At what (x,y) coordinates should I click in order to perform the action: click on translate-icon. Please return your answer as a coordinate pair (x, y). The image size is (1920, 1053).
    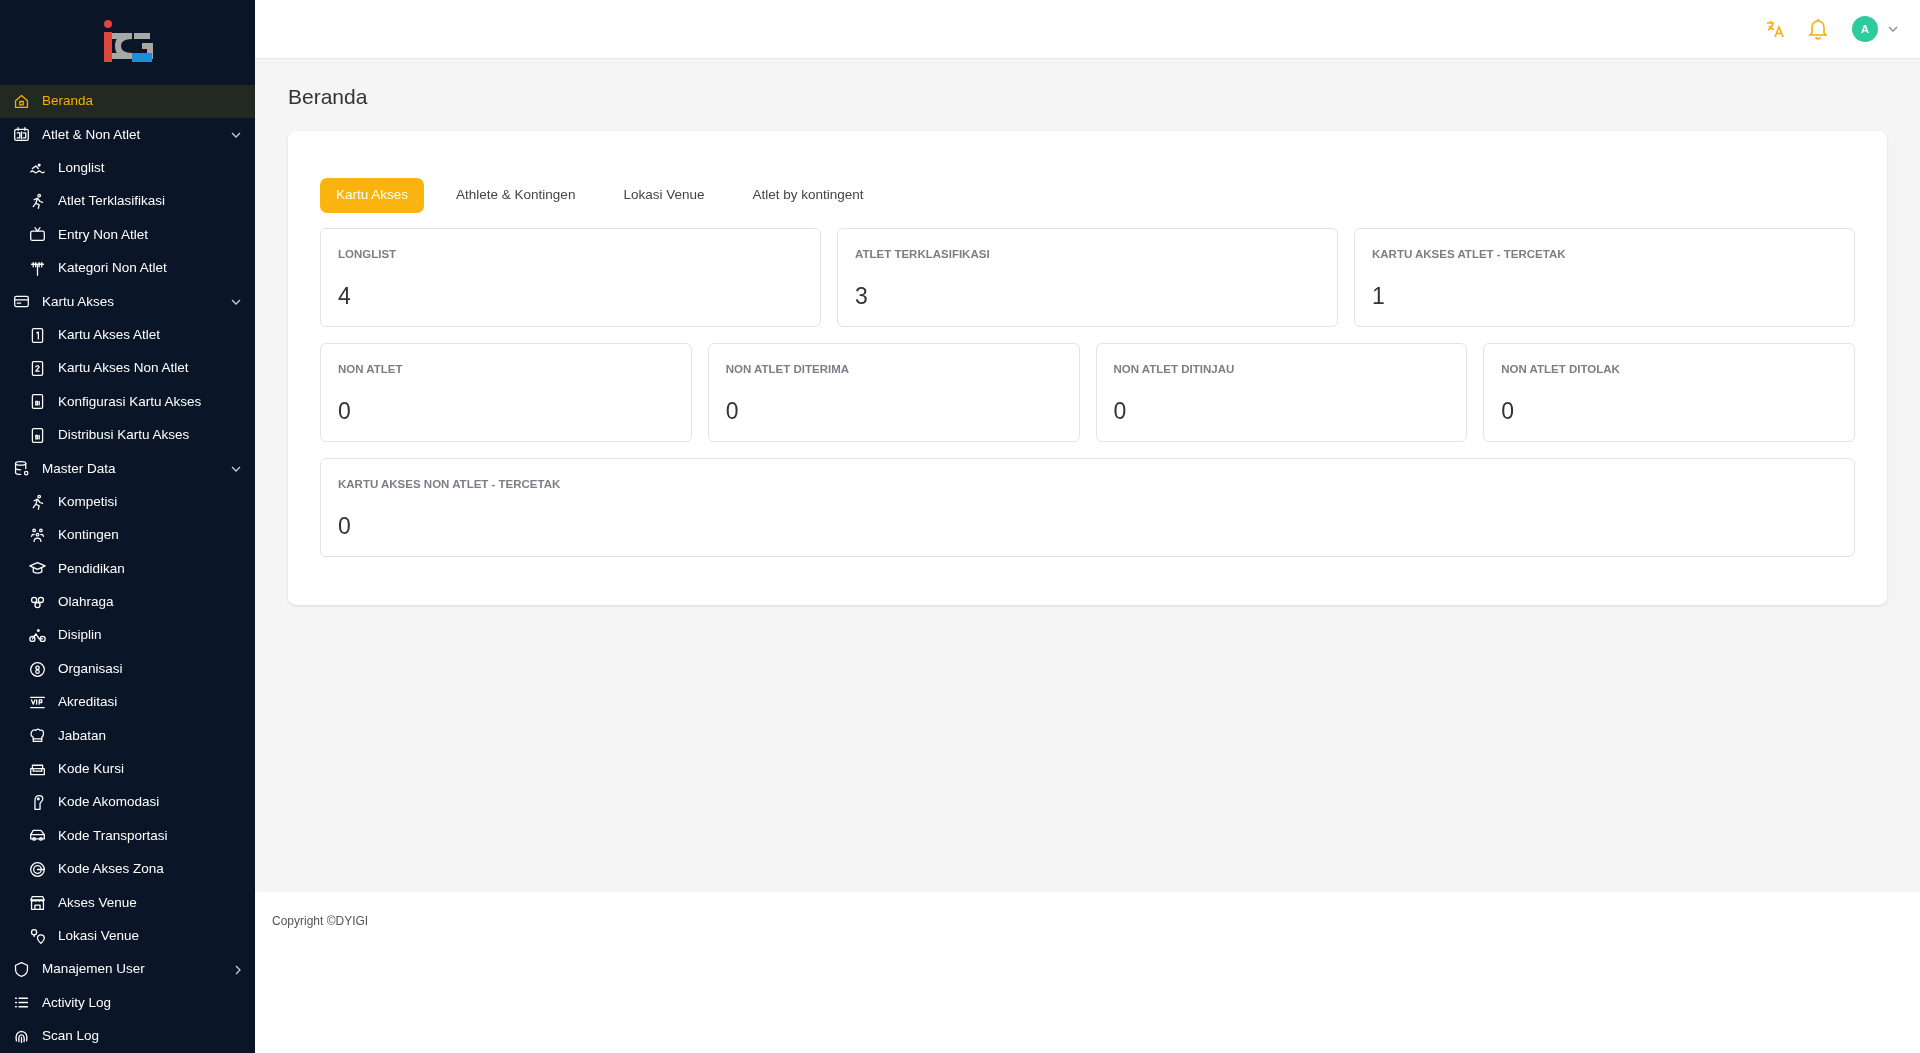
    Looking at the image, I should click on (1775, 29).